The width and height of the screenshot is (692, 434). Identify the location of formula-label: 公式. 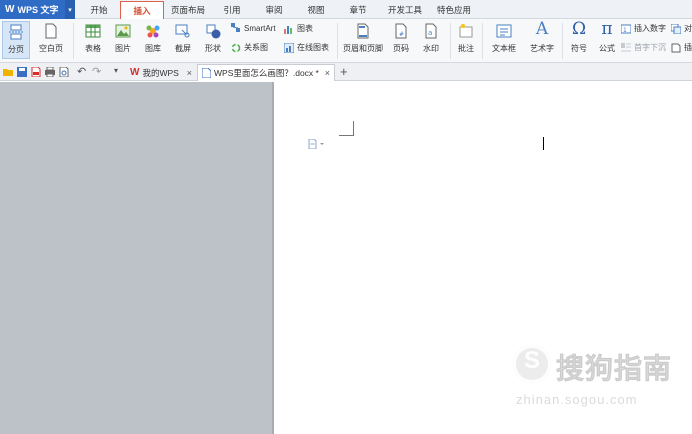
(607, 48).